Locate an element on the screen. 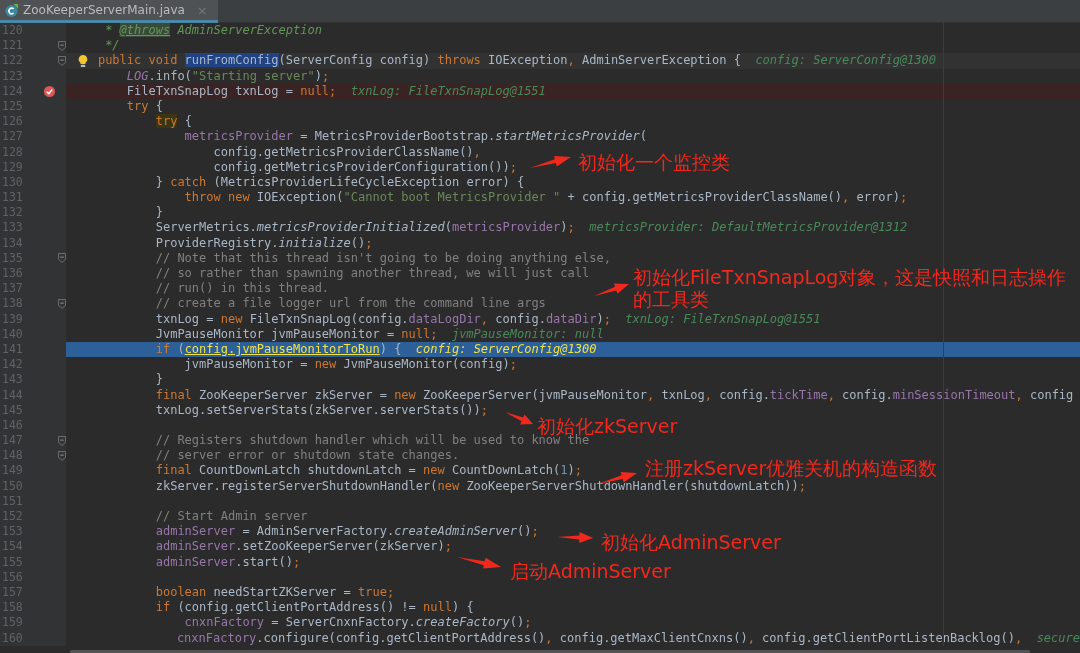  code-line: */ is located at coordinates (112, 46).